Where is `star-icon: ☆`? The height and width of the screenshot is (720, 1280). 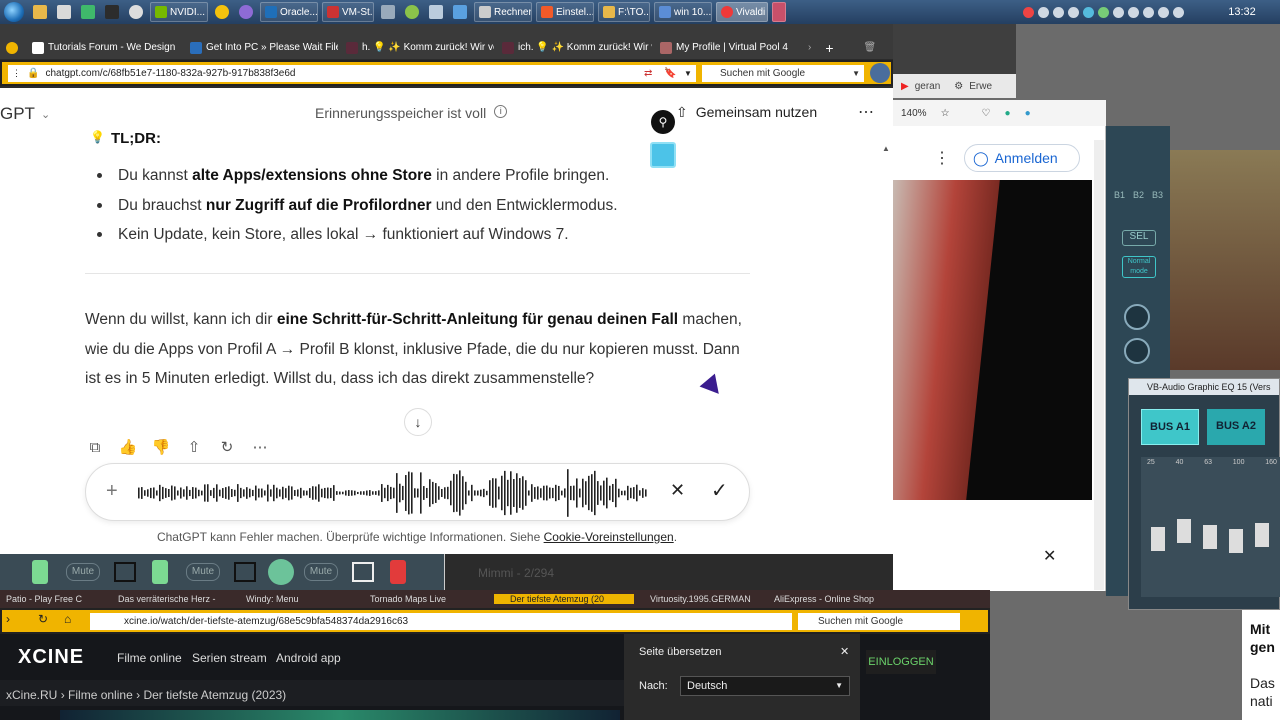
star-icon: ☆ is located at coordinates (945, 113).